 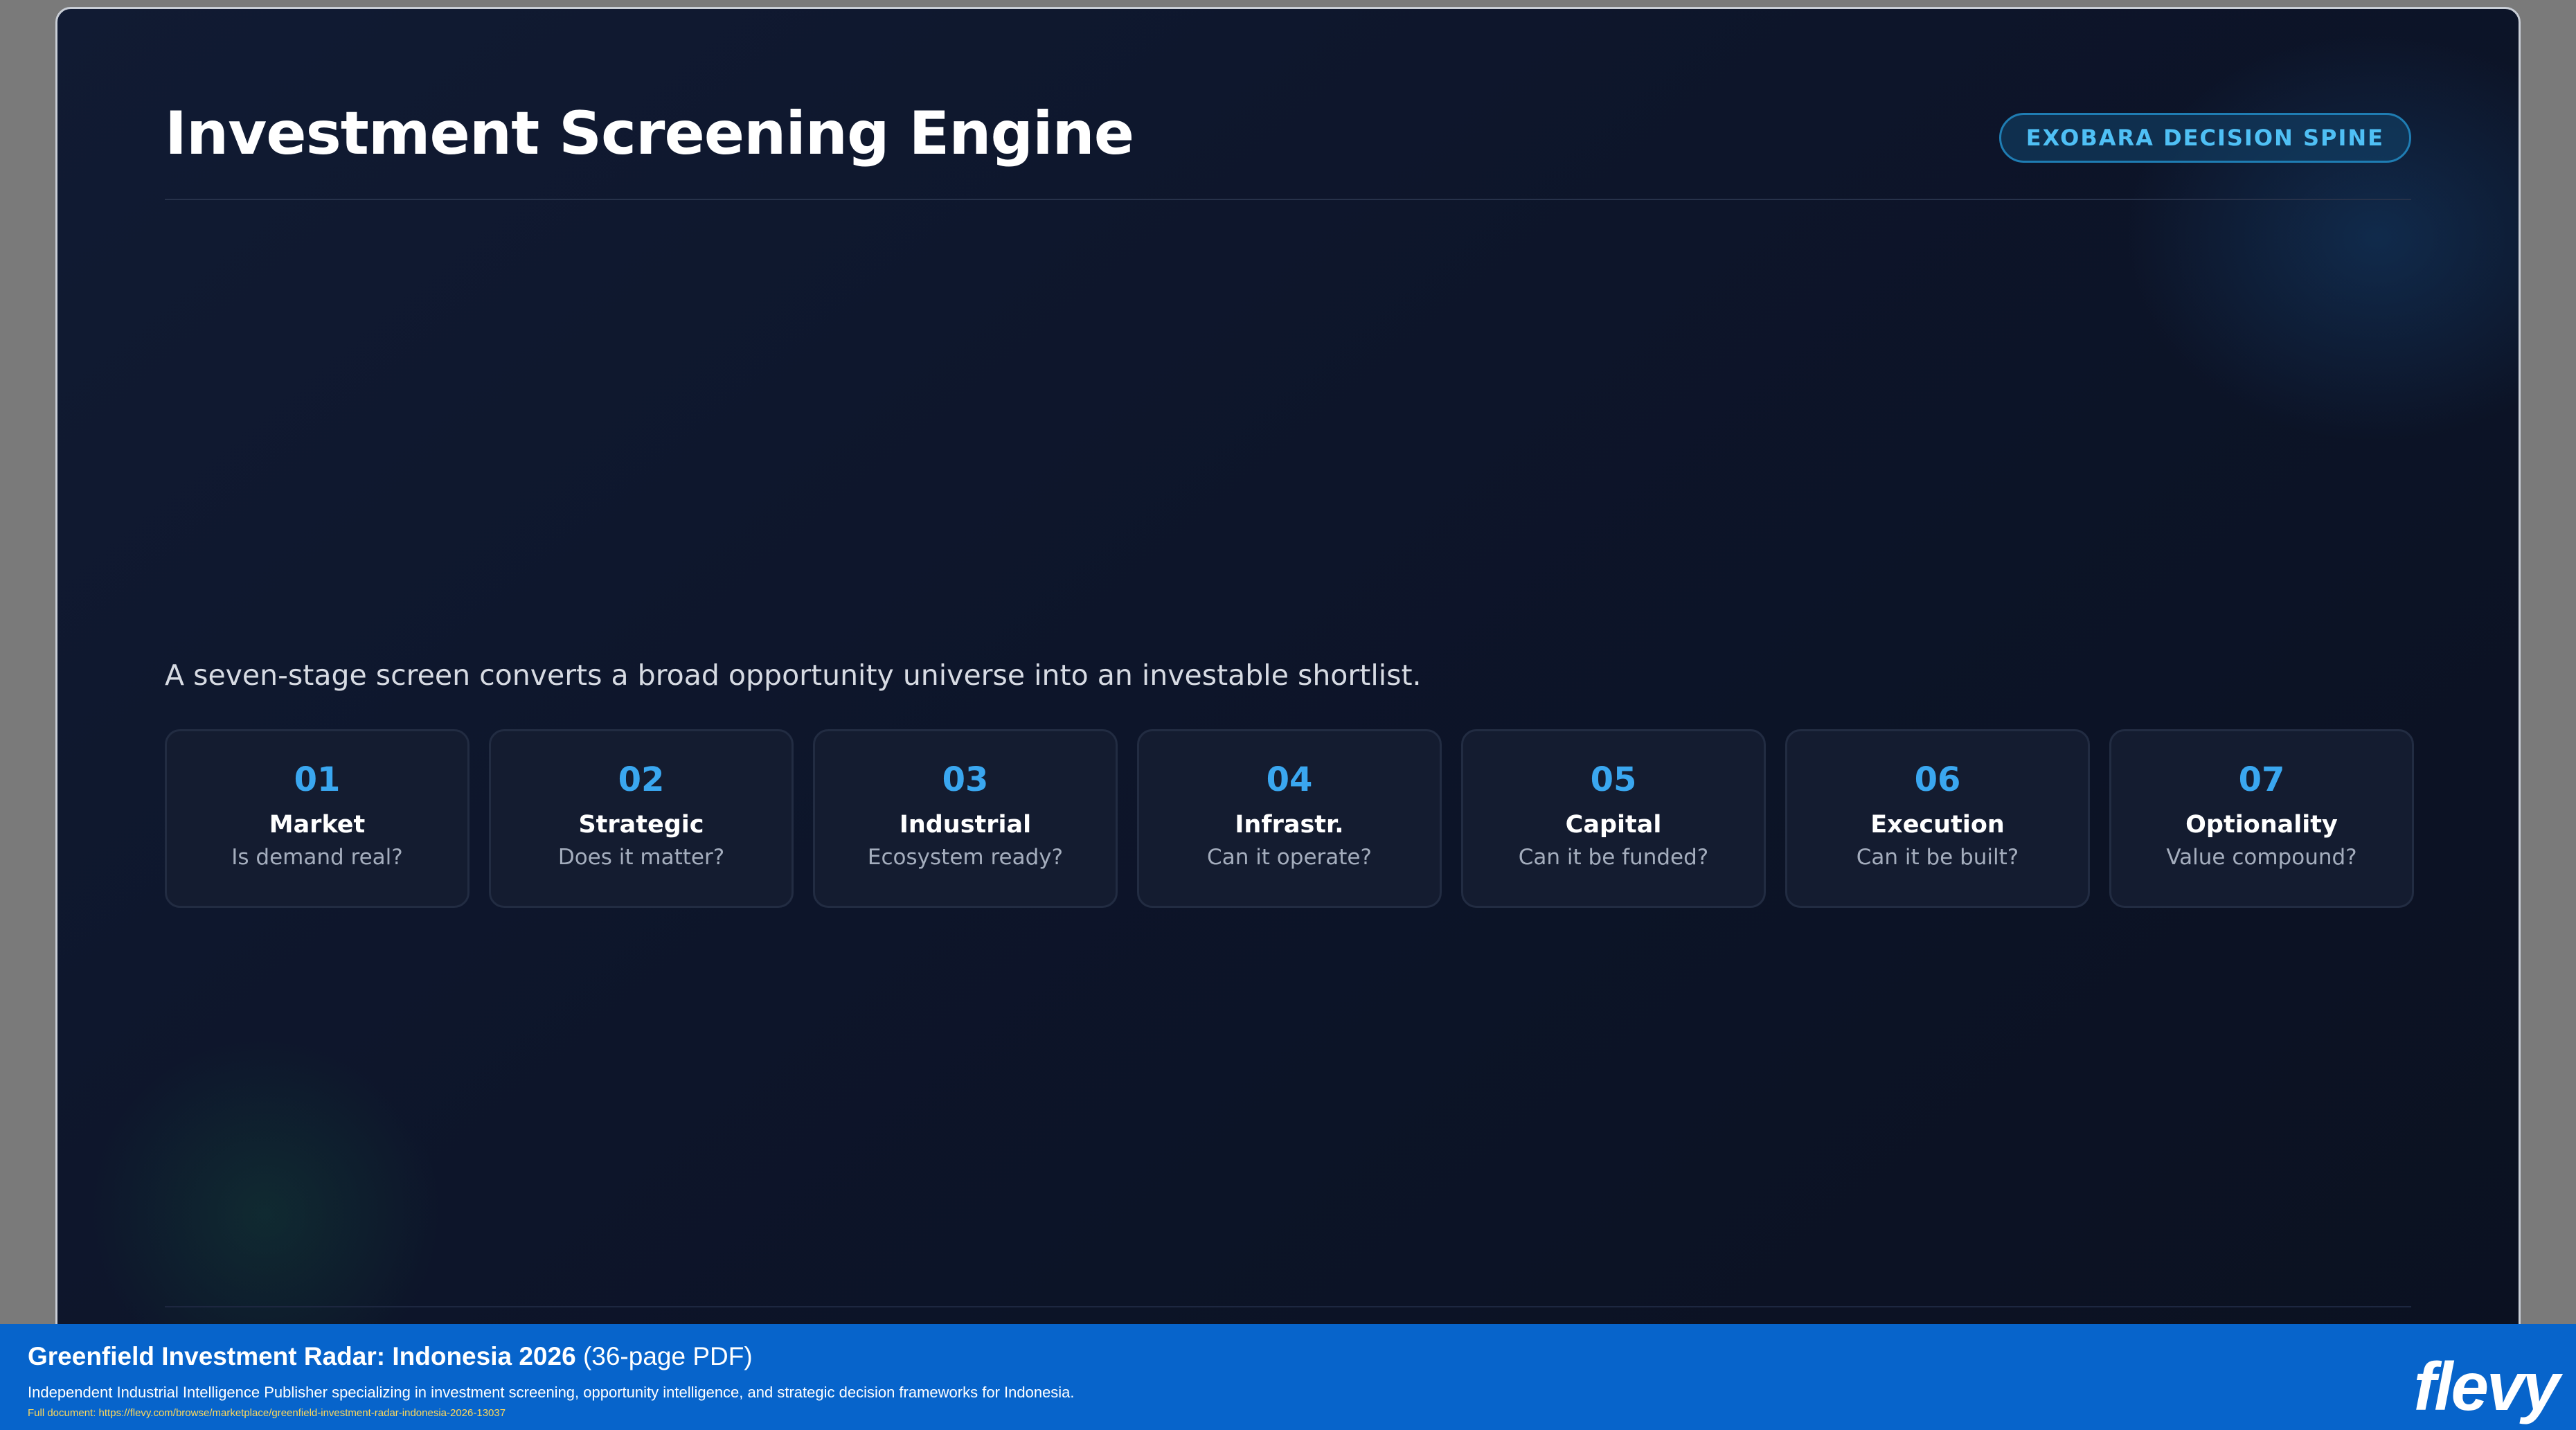 I want to click on stage-number: 01, so click(x=317, y=779).